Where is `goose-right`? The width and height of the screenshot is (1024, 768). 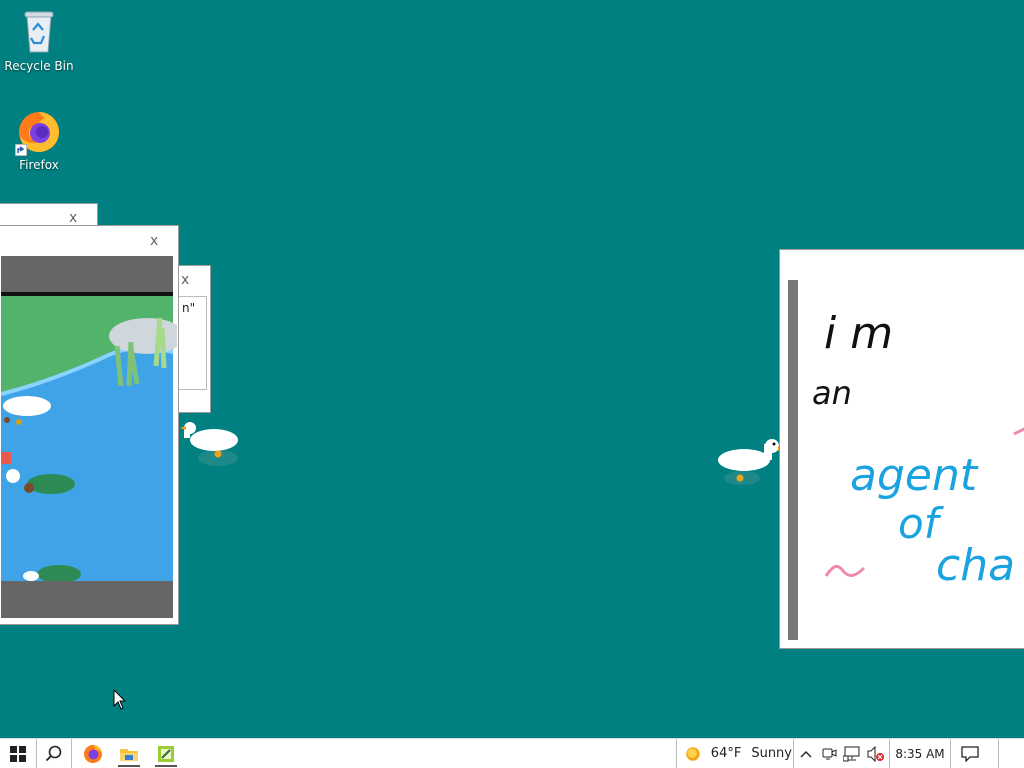 goose-right is located at coordinates (751, 462).